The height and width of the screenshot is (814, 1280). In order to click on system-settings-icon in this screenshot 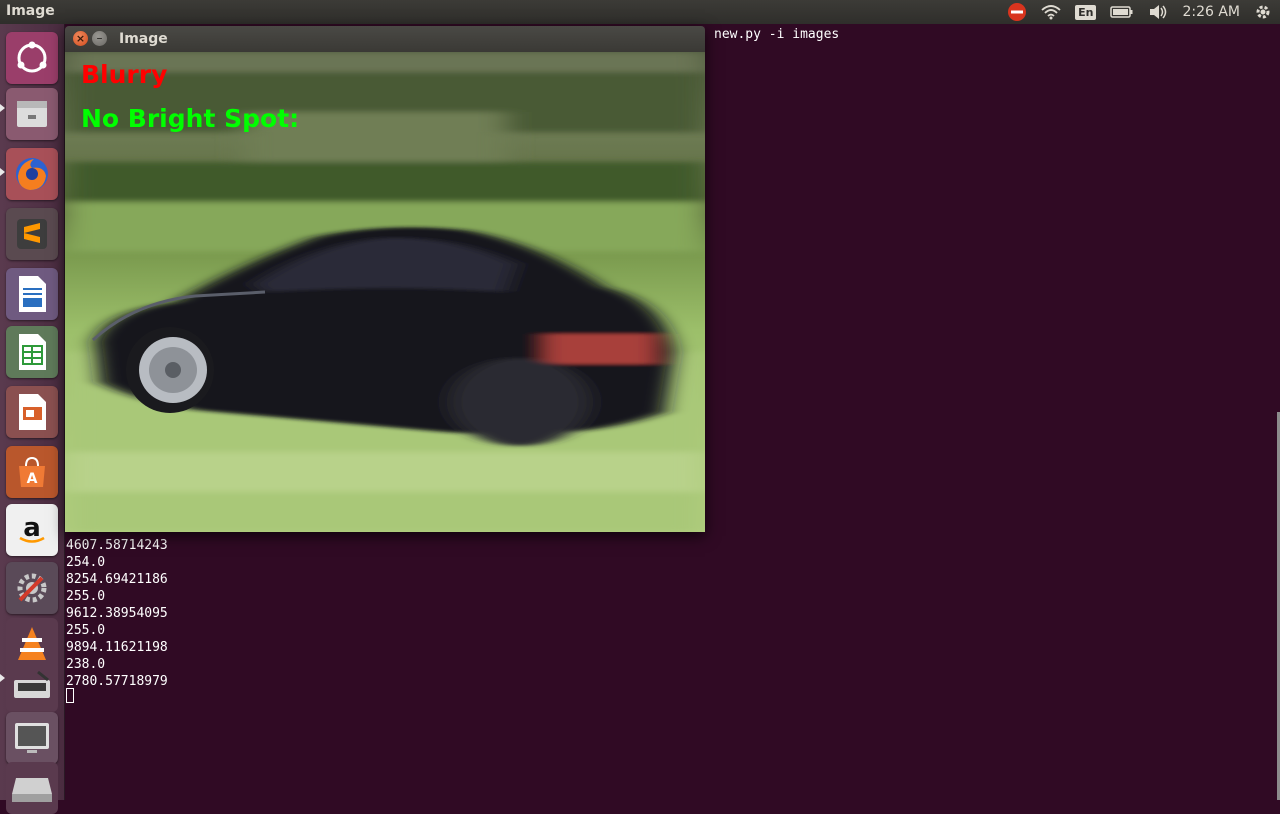, I will do `click(32, 588)`.